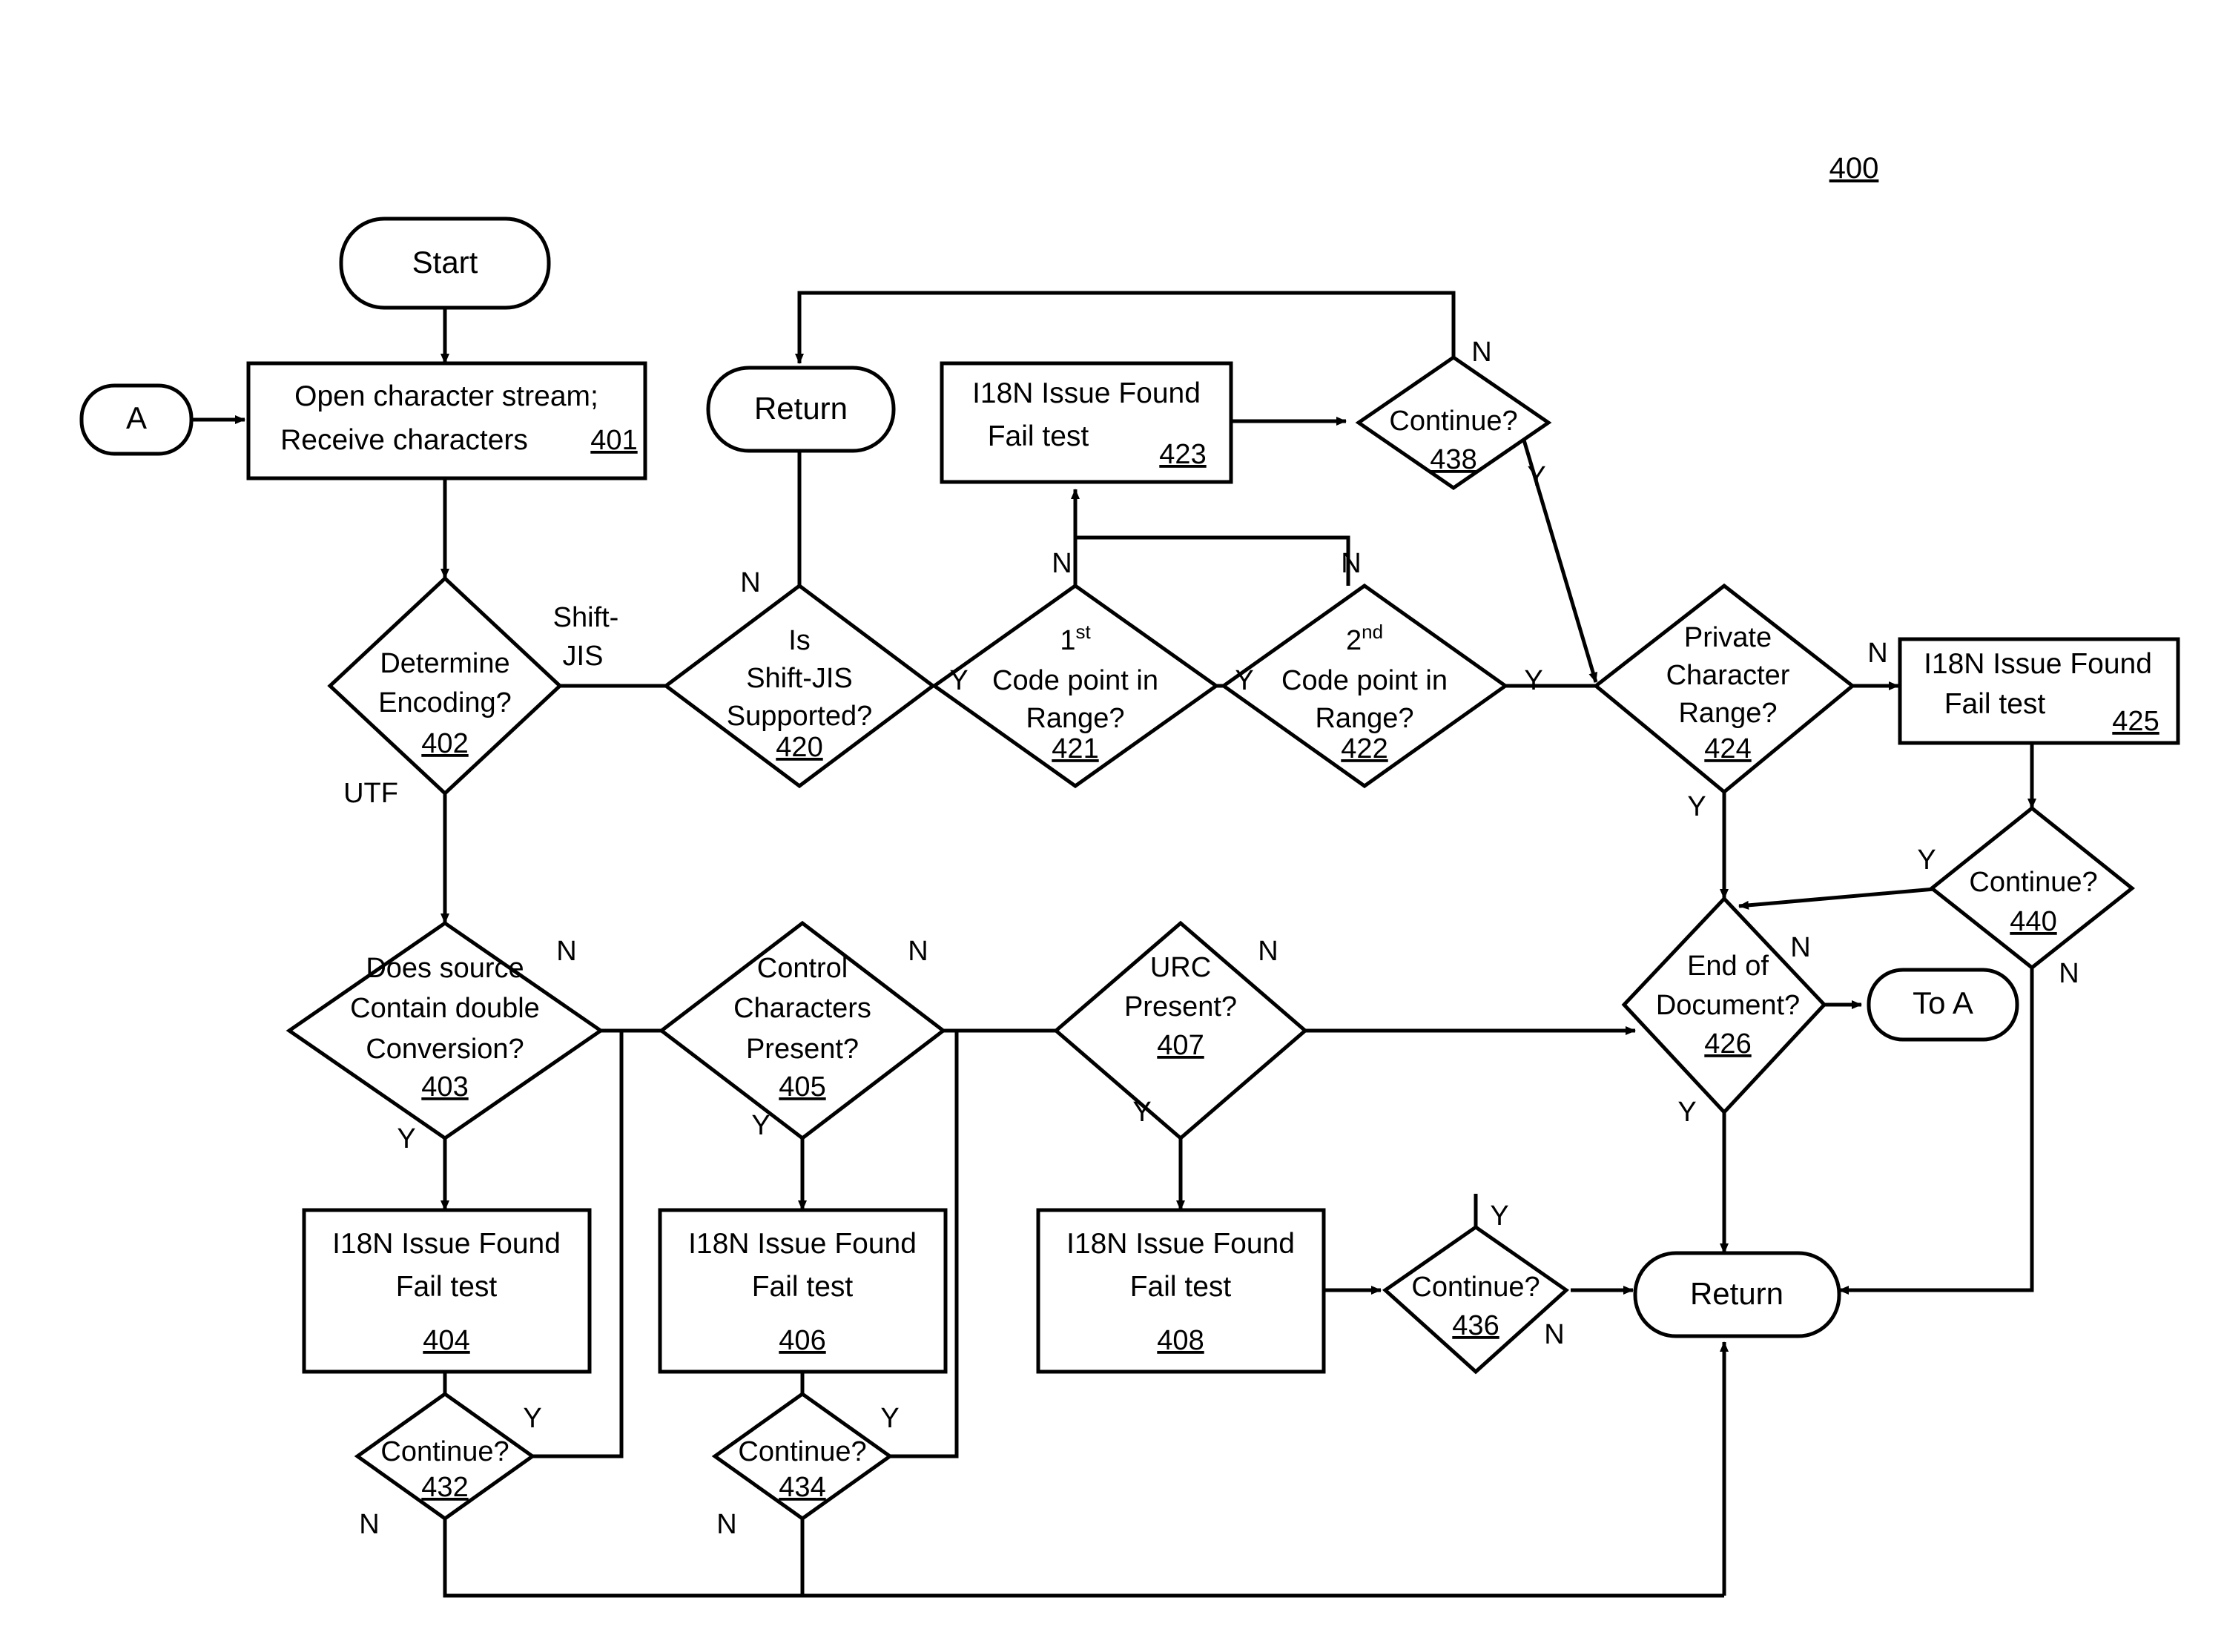 The image size is (2224, 1652). I want to click on private-char-ref: 424, so click(1727, 749).